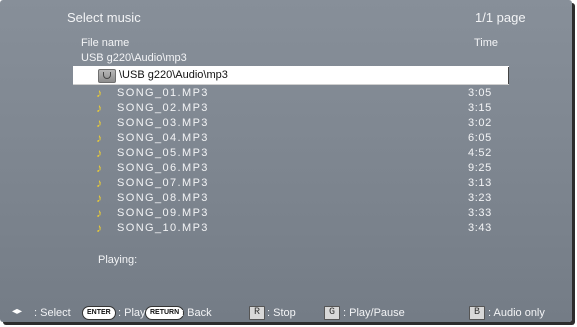 This screenshot has height=327, width=577. I want to click on green-key: G, so click(332, 312).